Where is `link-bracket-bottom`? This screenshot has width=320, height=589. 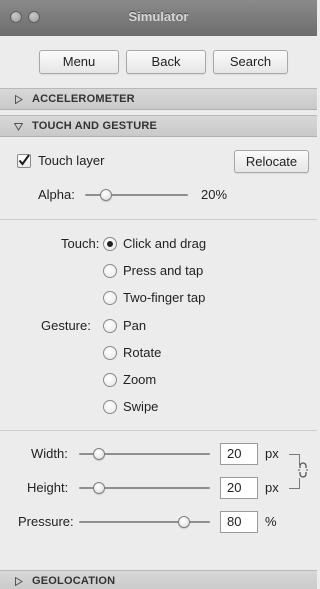
link-bracket-bottom is located at coordinates (294, 483).